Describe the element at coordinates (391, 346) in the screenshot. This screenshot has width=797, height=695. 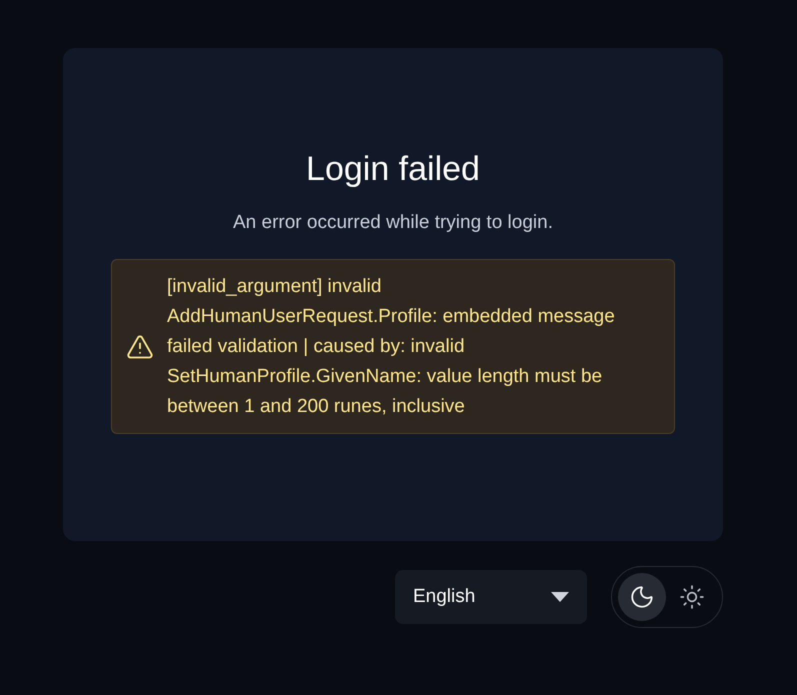
I see `error-message: [invalid_argument] invalid AddHumanUserRequest.Profile: embedded message failed validation | caused by: invalid SetHumanProfile.GivenName: value length must be between 1 and 200 runes, inclusive` at that location.